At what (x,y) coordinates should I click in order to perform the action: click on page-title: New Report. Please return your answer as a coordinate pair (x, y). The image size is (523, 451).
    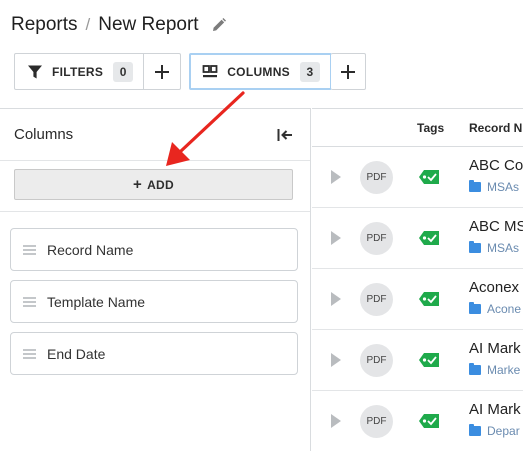
    Looking at the image, I should click on (148, 24).